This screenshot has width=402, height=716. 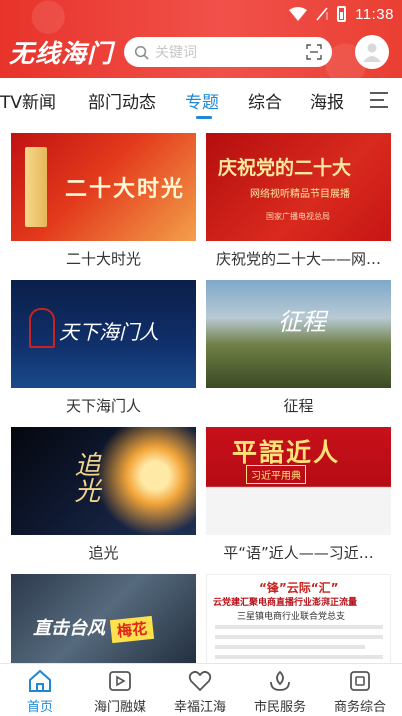 I want to click on topic-thumbnail: 征程, so click(x=298, y=334).